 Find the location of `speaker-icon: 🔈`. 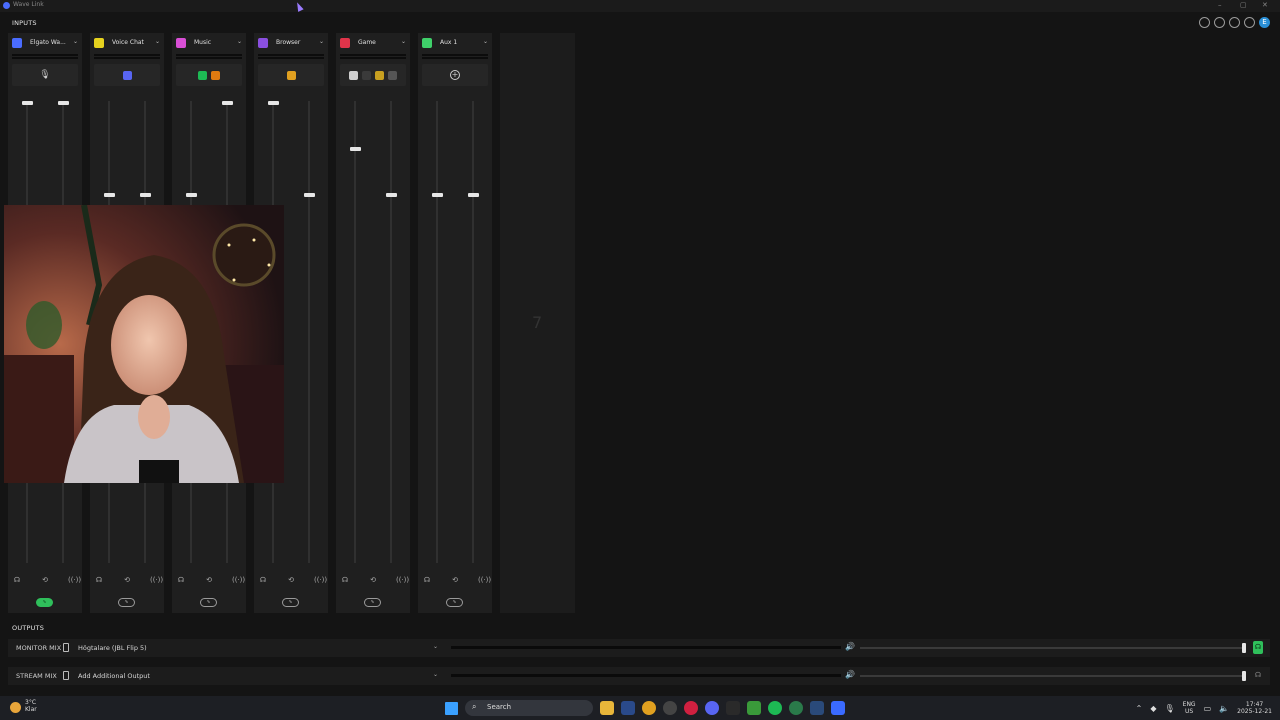

speaker-icon: 🔈 is located at coordinates (1224, 708).